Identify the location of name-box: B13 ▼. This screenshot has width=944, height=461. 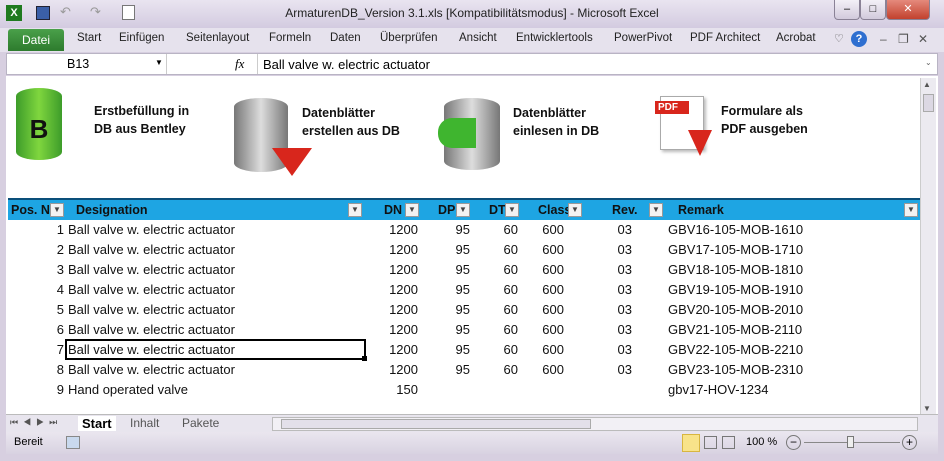
(87, 64).